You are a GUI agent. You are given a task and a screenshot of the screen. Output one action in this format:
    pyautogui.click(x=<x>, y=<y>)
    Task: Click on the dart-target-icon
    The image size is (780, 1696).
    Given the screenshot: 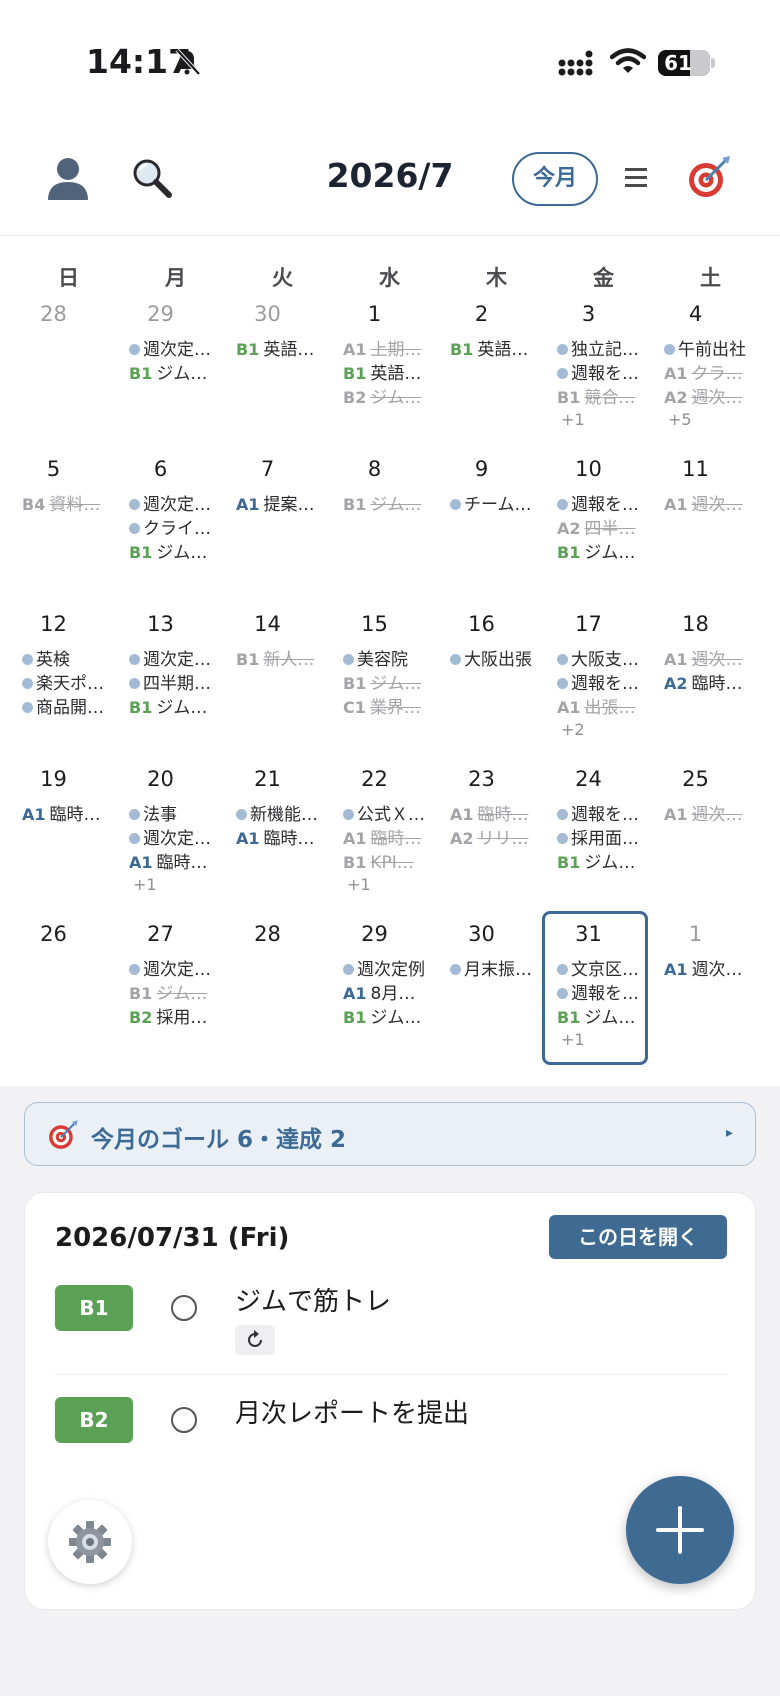 What is the action you would take?
    pyautogui.click(x=709, y=177)
    